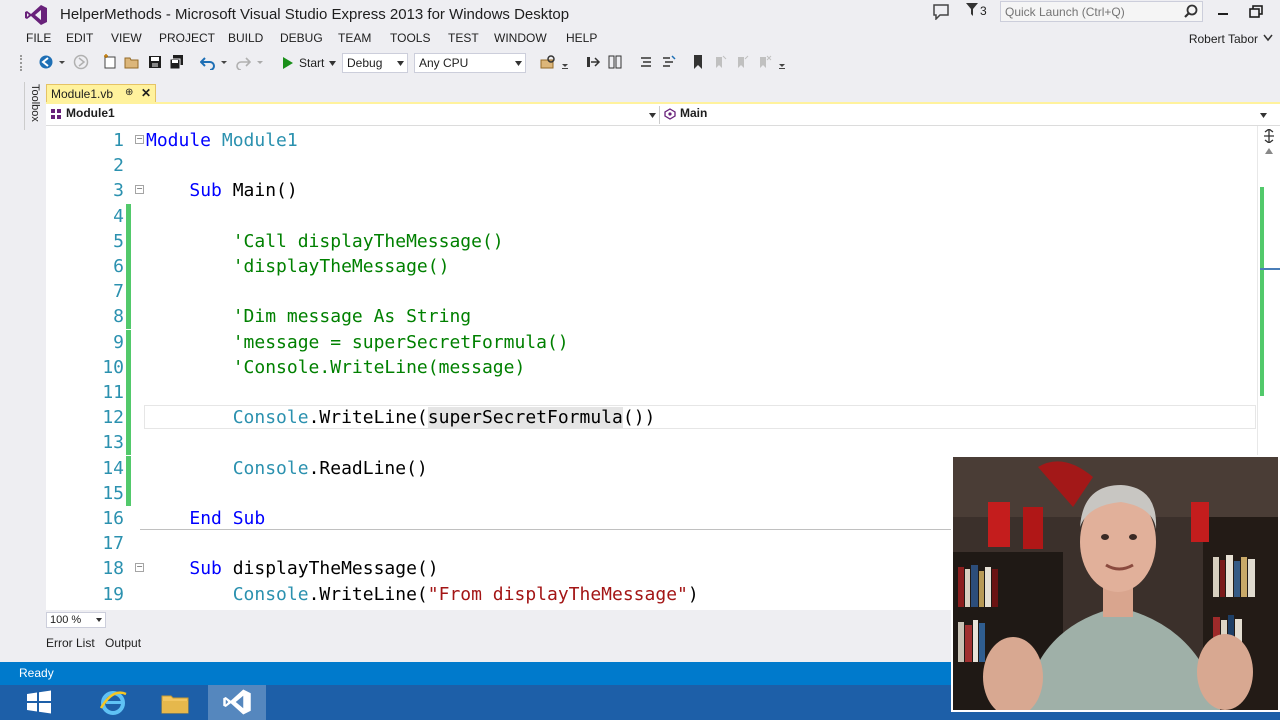 The height and width of the screenshot is (720, 1280). What do you see at coordinates (653, 292) in the screenshot?
I see `code-line: 7` at bounding box center [653, 292].